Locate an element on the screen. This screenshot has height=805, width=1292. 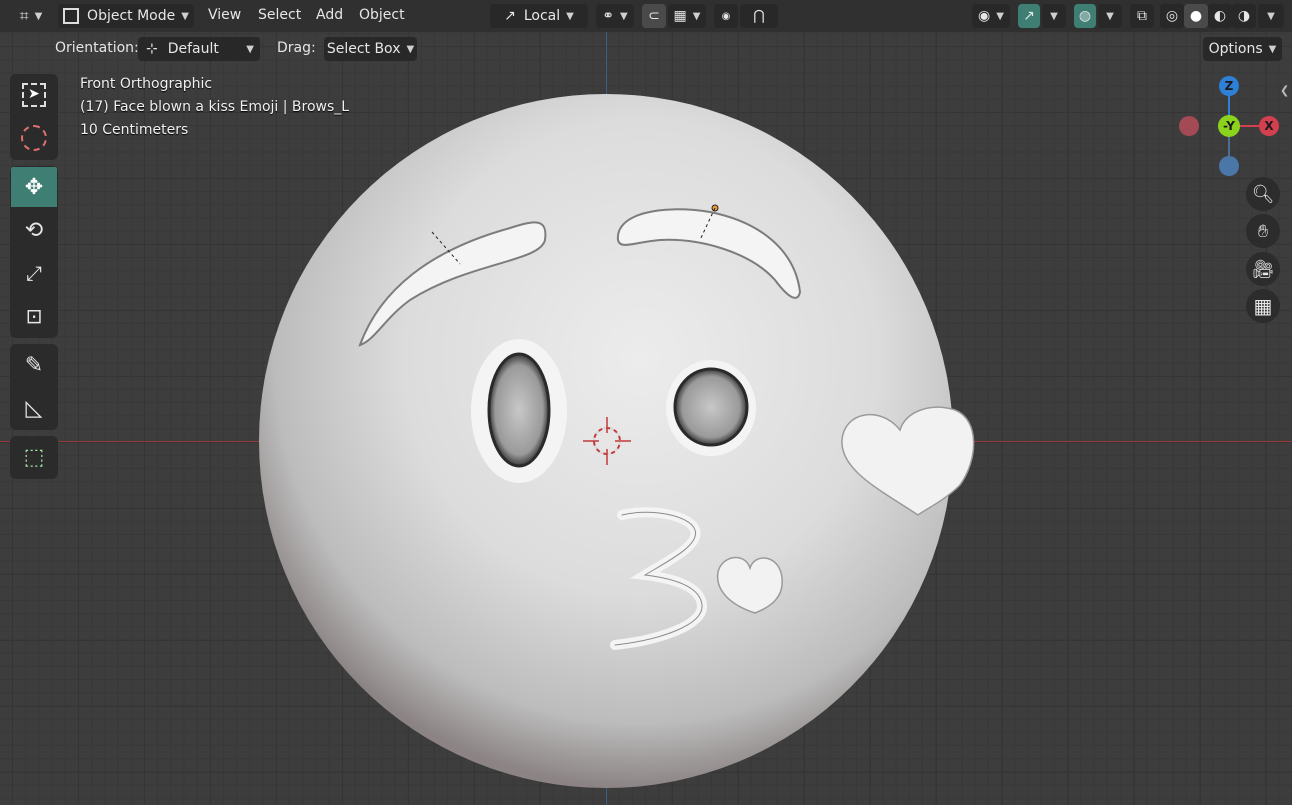
orientation-value: Local is located at coordinates (542, 16).